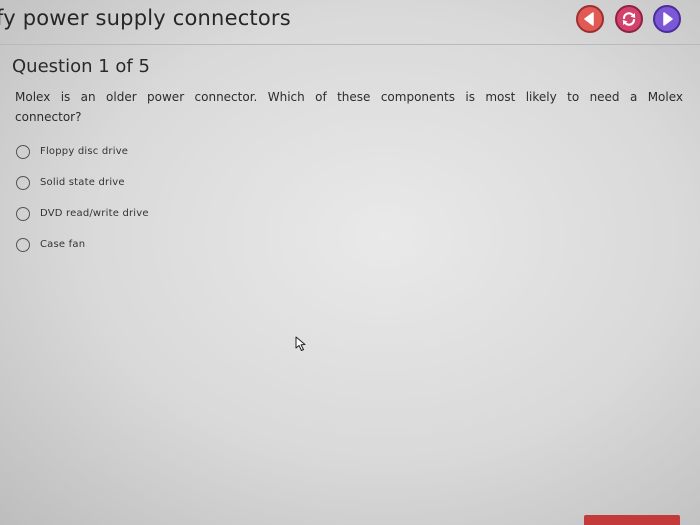 This screenshot has height=525, width=700. Describe the element at coordinates (166, 182) in the screenshot. I see `option-solid-state-drive: Solid state drive` at that location.